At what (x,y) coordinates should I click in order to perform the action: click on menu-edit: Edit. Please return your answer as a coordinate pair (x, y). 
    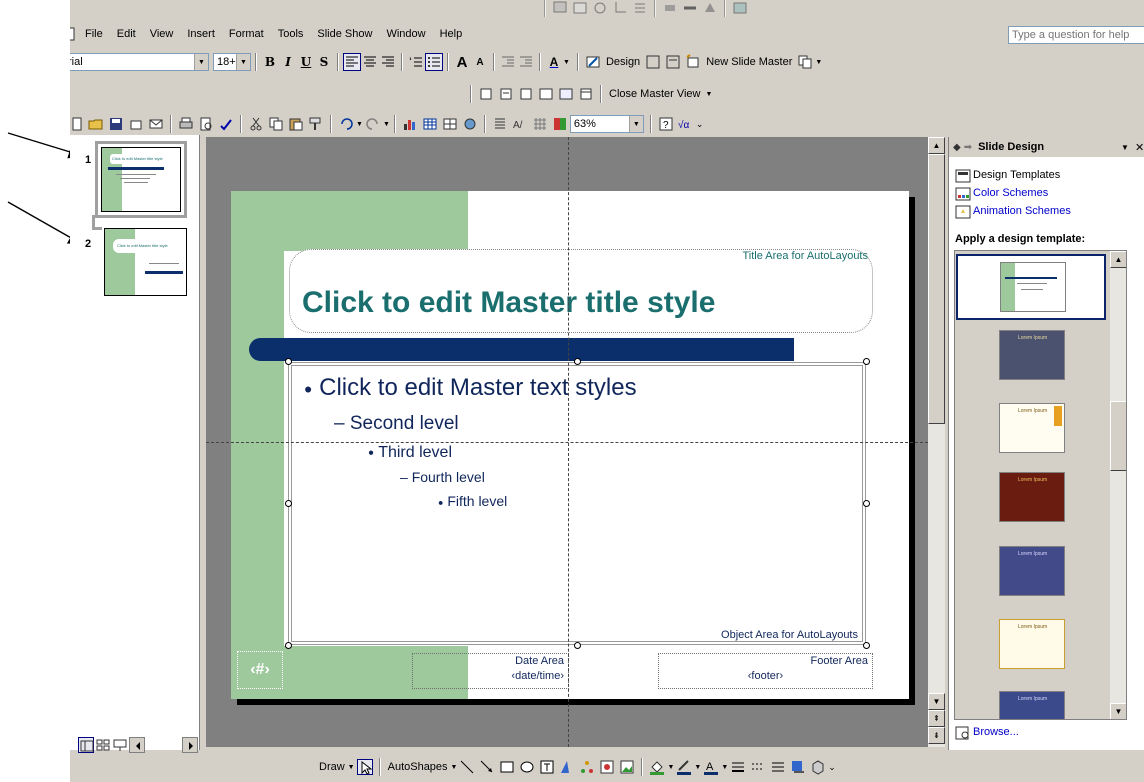
    Looking at the image, I should click on (126, 34).